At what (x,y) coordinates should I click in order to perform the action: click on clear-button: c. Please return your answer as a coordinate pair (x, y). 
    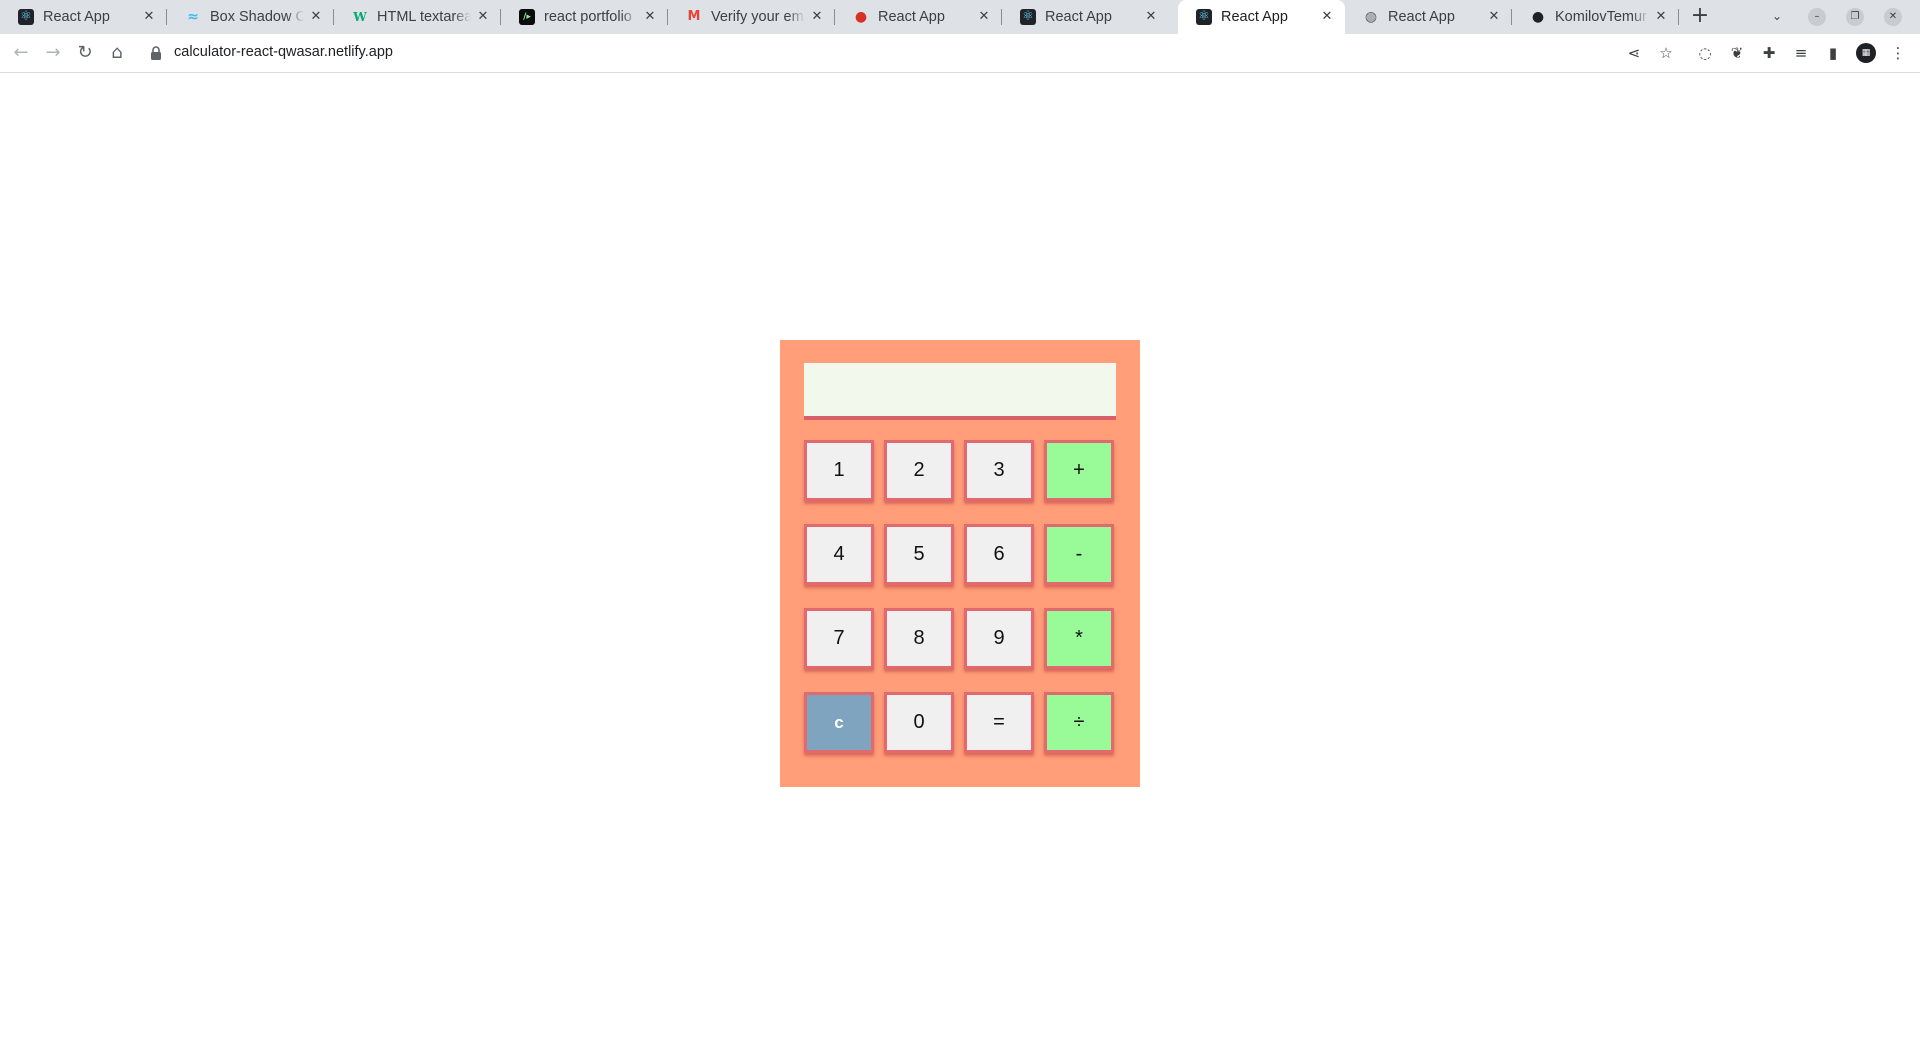
    Looking at the image, I should click on (839, 722).